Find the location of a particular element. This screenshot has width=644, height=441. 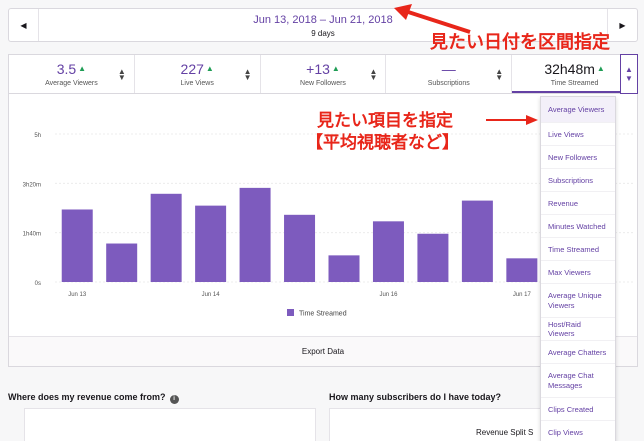

annotation-metric-note2: 【平均視聴者など】 is located at coordinates (382, 142).